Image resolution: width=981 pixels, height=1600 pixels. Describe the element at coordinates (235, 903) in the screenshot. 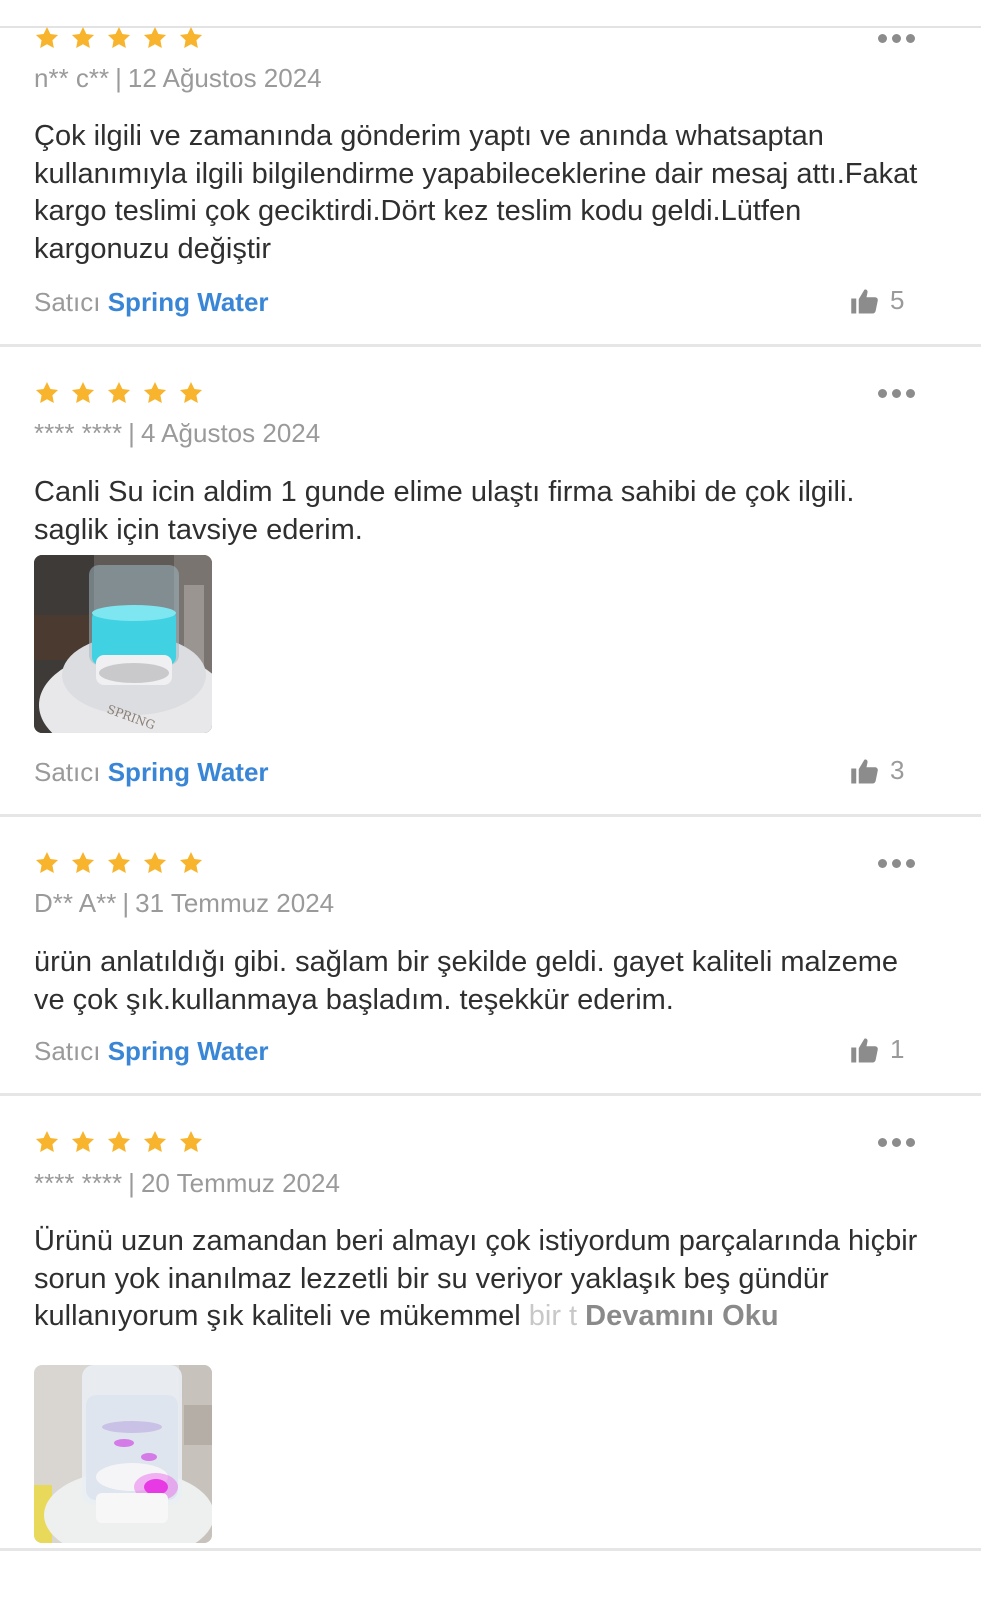

I see `review-date: 31 Temmuz 2024` at that location.